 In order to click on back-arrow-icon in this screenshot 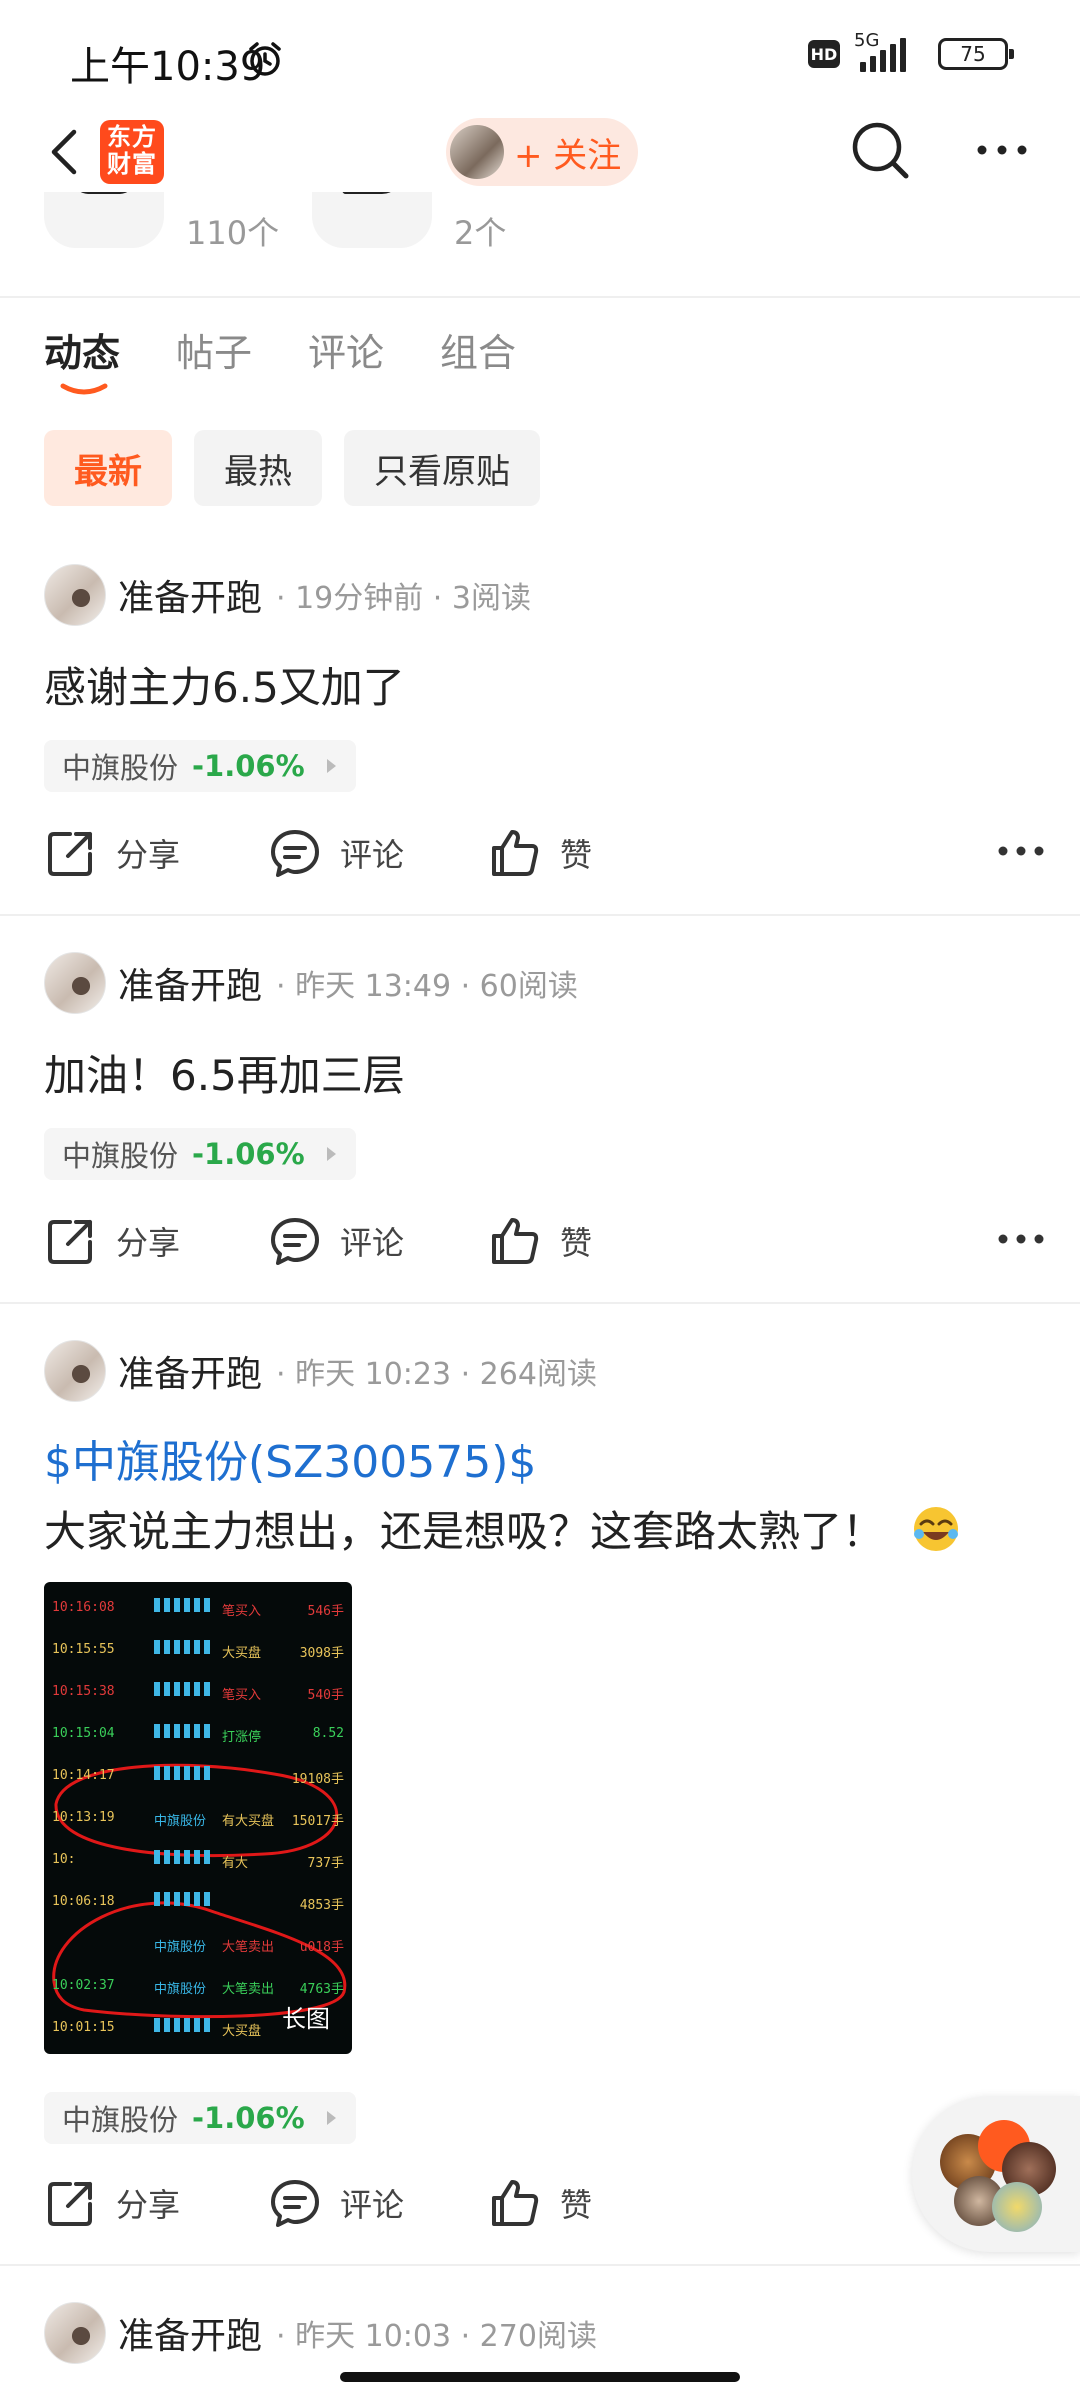, I will do `click(64, 152)`.